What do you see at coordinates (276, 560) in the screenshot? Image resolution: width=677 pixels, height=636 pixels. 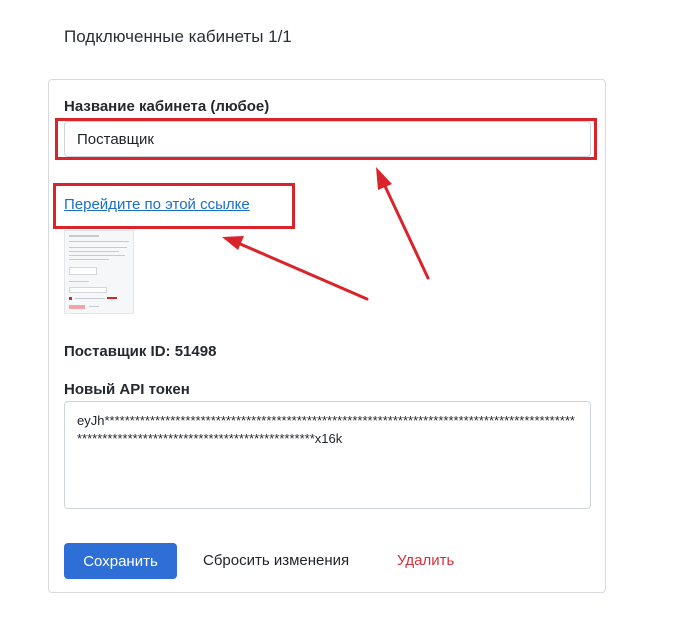 I see `reset-changes-button: Сбросить изменения` at bounding box center [276, 560].